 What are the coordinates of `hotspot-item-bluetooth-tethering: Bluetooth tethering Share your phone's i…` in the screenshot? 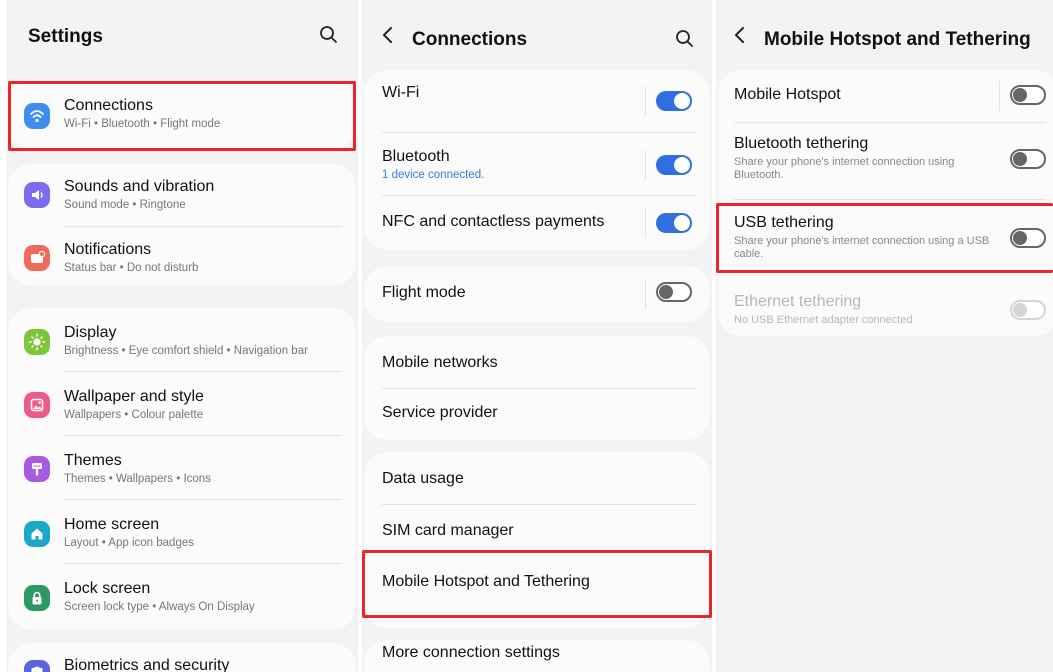 It's located at (885, 161).